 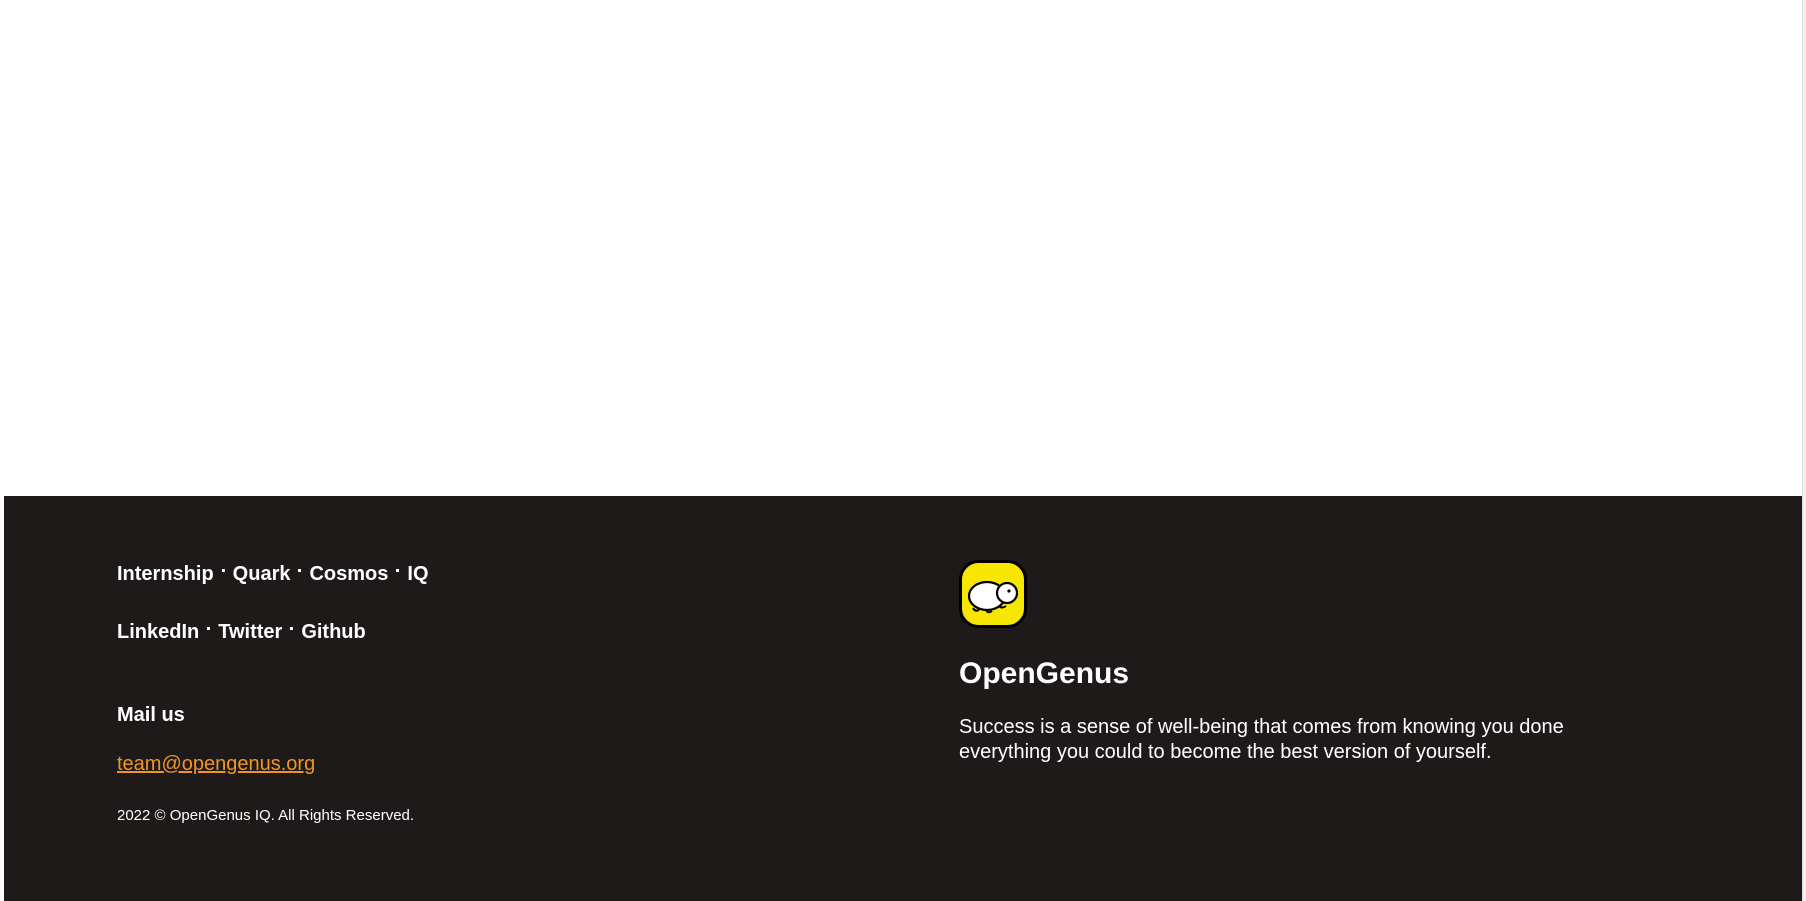 What do you see at coordinates (1804, 450) in the screenshot?
I see `scrollbar` at bounding box center [1804, 450].